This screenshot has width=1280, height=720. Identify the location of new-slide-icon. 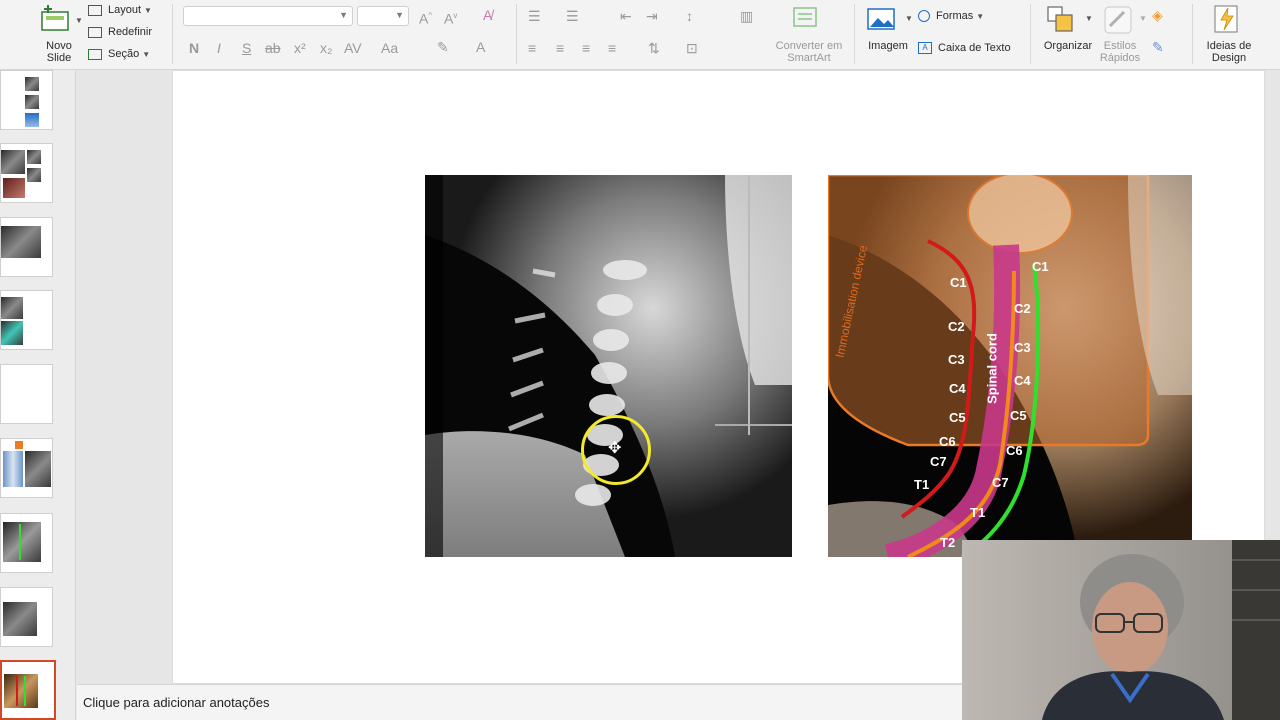
(55, 18).